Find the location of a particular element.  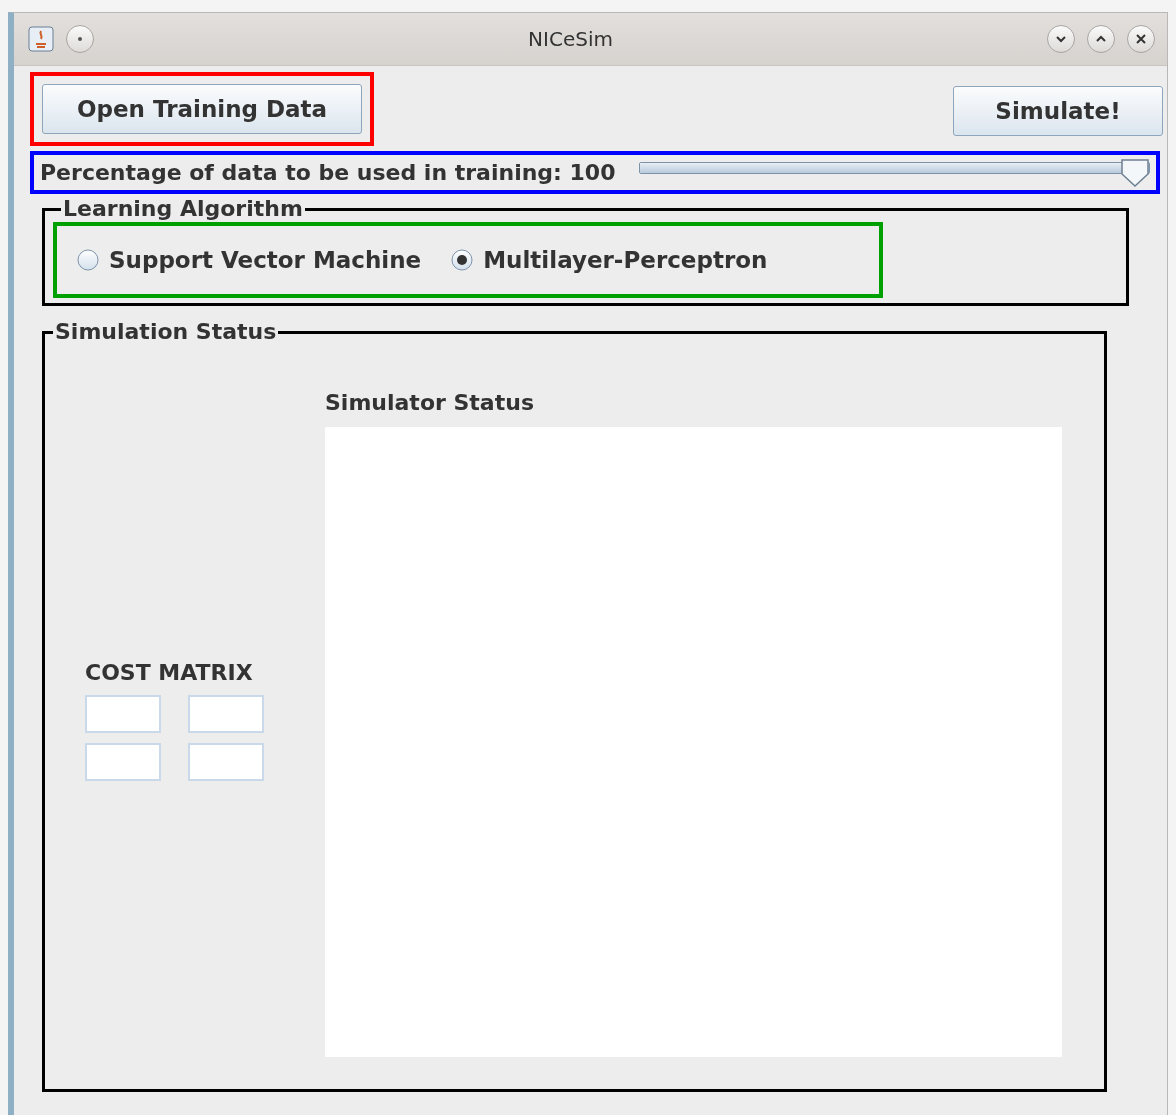

minimize-button is located at coordinates (1061, 39).